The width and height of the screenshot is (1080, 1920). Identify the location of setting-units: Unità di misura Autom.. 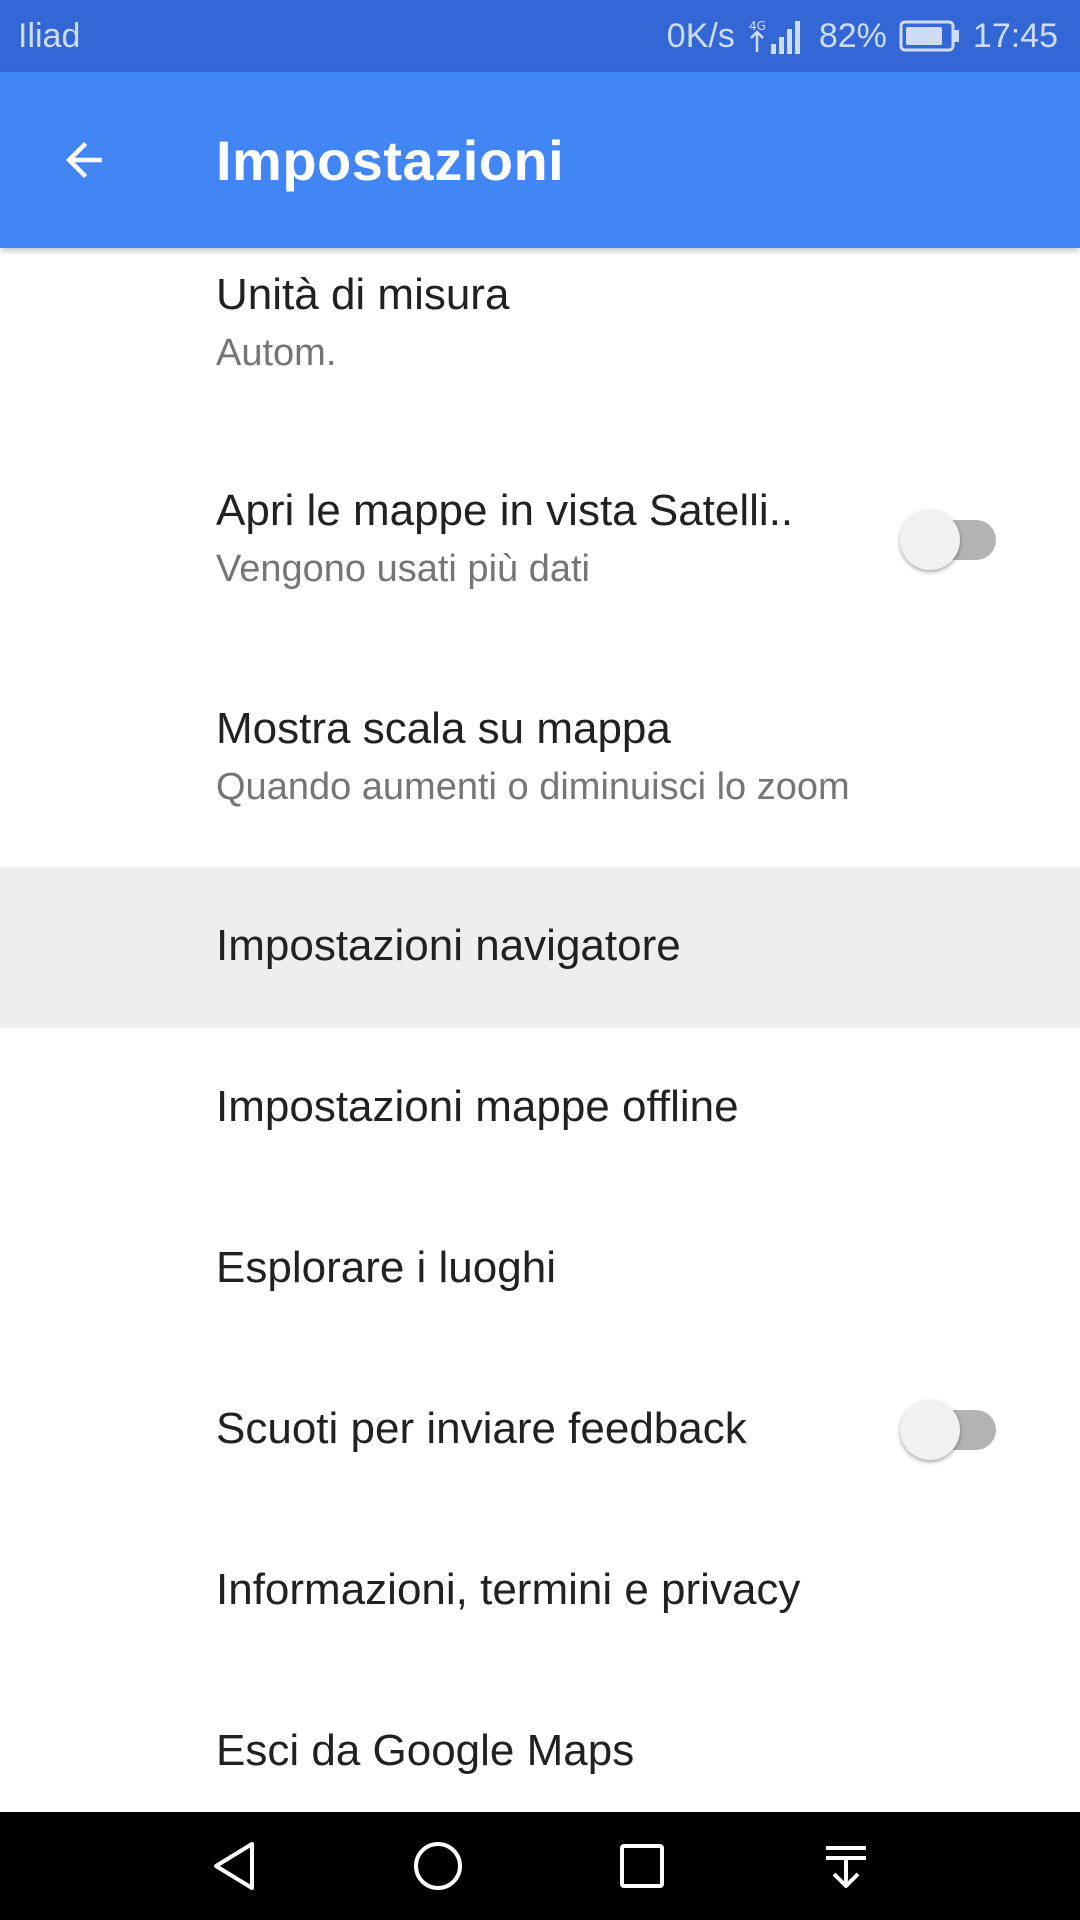
(540, 330).